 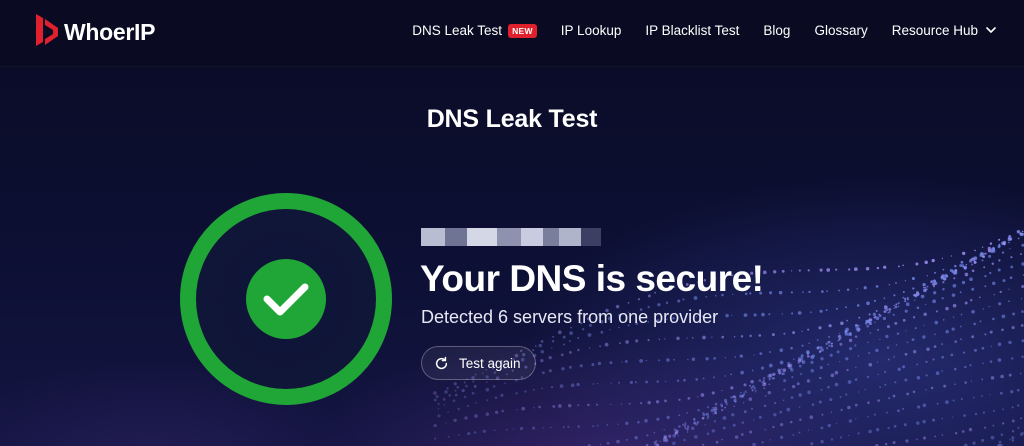 What do you see at coordinates (441, 362) in the screenshot?
I see `refresh-icon` at bounding box center [441, 362].